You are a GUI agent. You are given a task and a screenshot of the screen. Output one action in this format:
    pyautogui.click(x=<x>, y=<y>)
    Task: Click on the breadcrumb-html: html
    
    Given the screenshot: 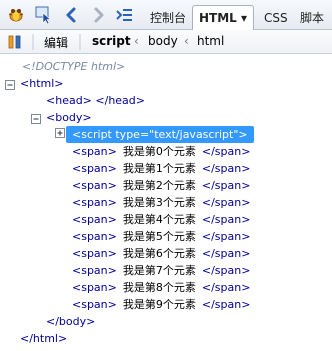 What is the action you would take?
    pyautogui.click(x=210, y=41)
    